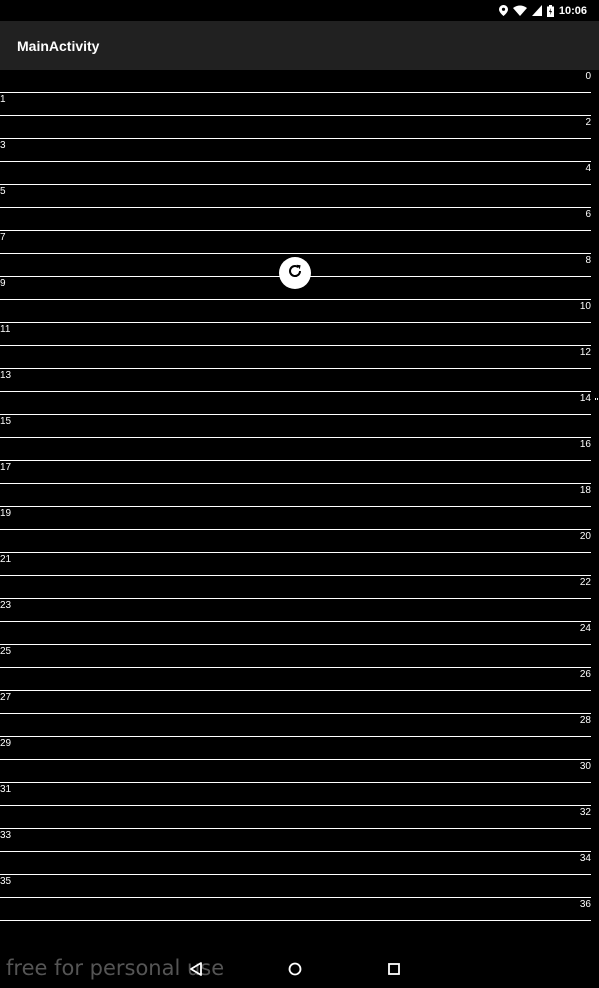 This screenshot has width=599, height=988. Describe the element at coordinates (588, 168) in the screenshot. I see `list-item-label: 4` at that location.